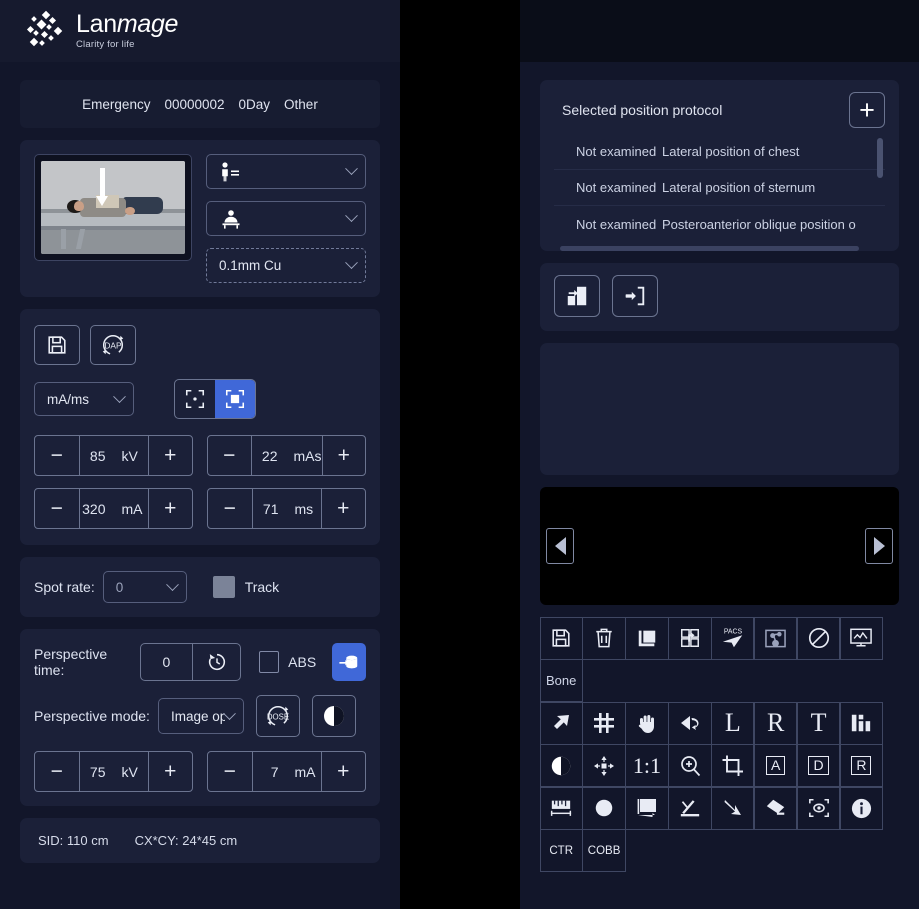 The width and height of the screenshot is (919, 909). Describe the element at coordinates (235, 399) in the screenshot. I see `large-focus-button` at that location.